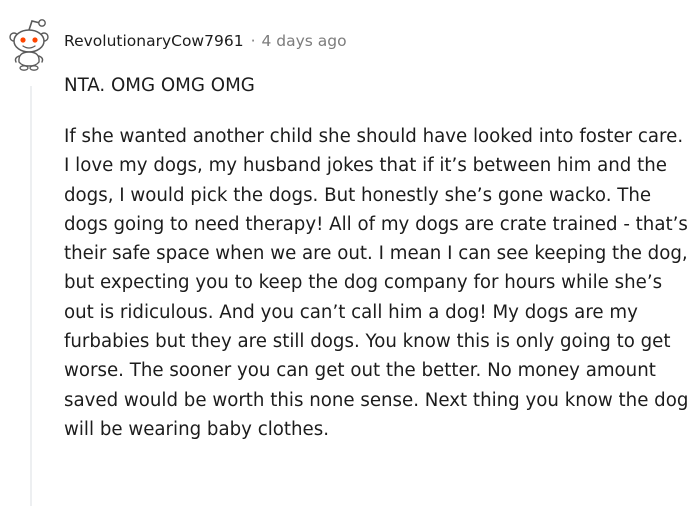 The width and height of the screenshot is (700, 506). I want to click on username-link: RevolutionaryCow7961, so click(154, 41).